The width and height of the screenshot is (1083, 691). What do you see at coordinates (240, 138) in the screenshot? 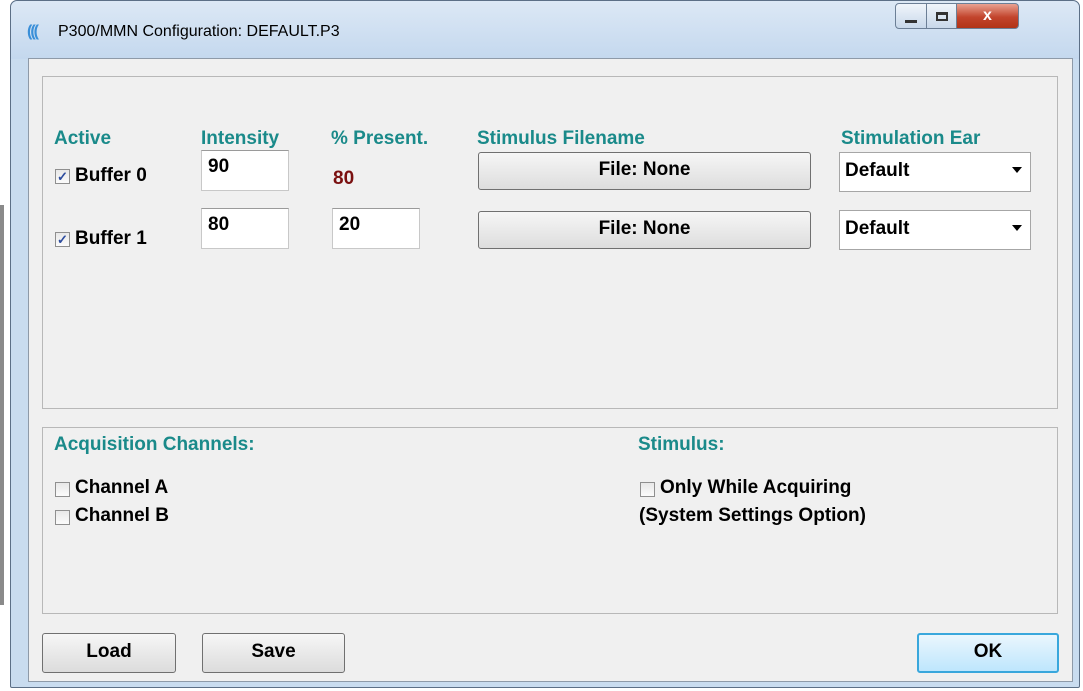
I see `header-intensity: Intensity` at bounding box center [240, 138].